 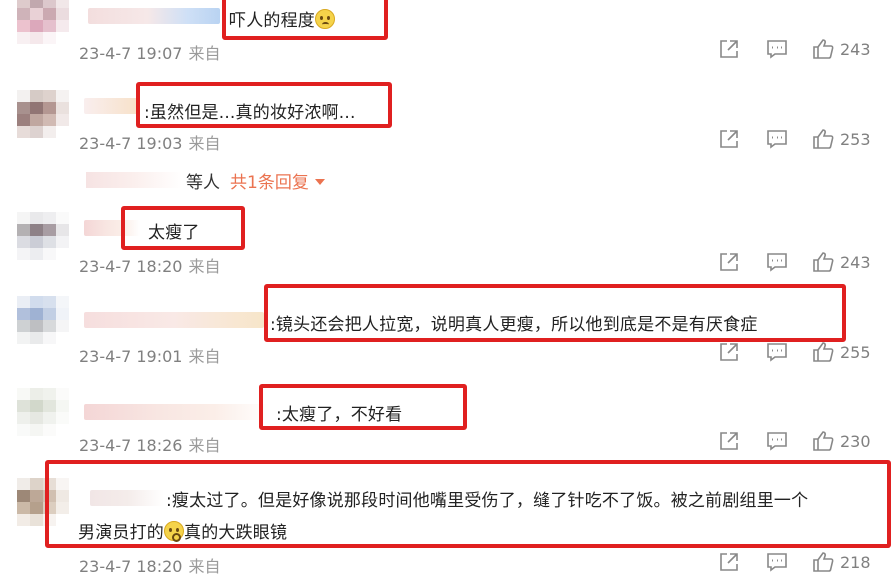 I want to click on like-count: 230, so click(x=855, y=441).